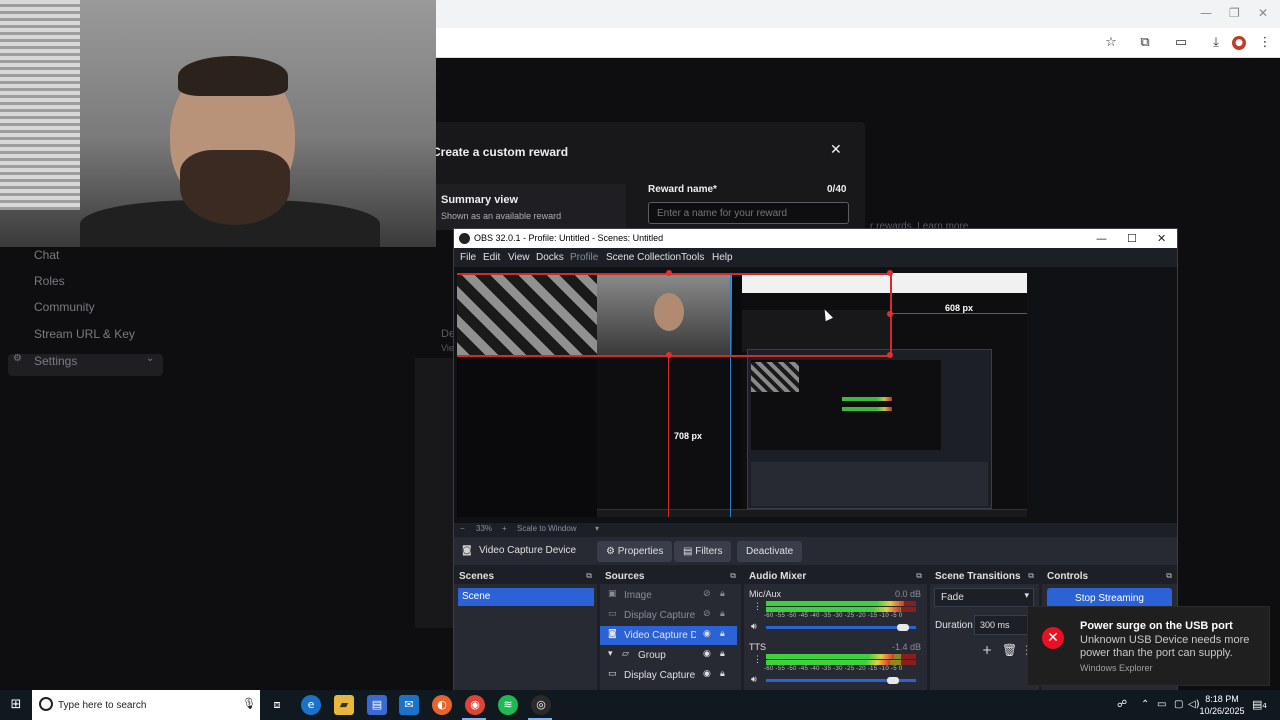  What do you see at coordinates (49, 281) in the screenshot?
I see `sidebar-item-roles: Roles` at bounding box center [49, 281].